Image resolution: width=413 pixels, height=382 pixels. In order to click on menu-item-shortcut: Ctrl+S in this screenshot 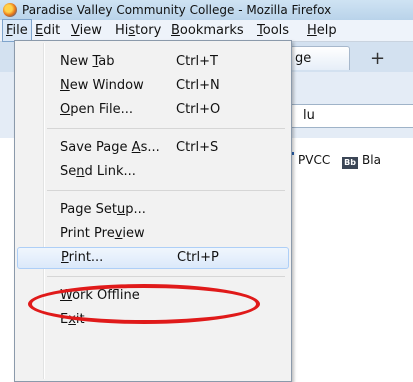, I will do `click(197, 147)`.